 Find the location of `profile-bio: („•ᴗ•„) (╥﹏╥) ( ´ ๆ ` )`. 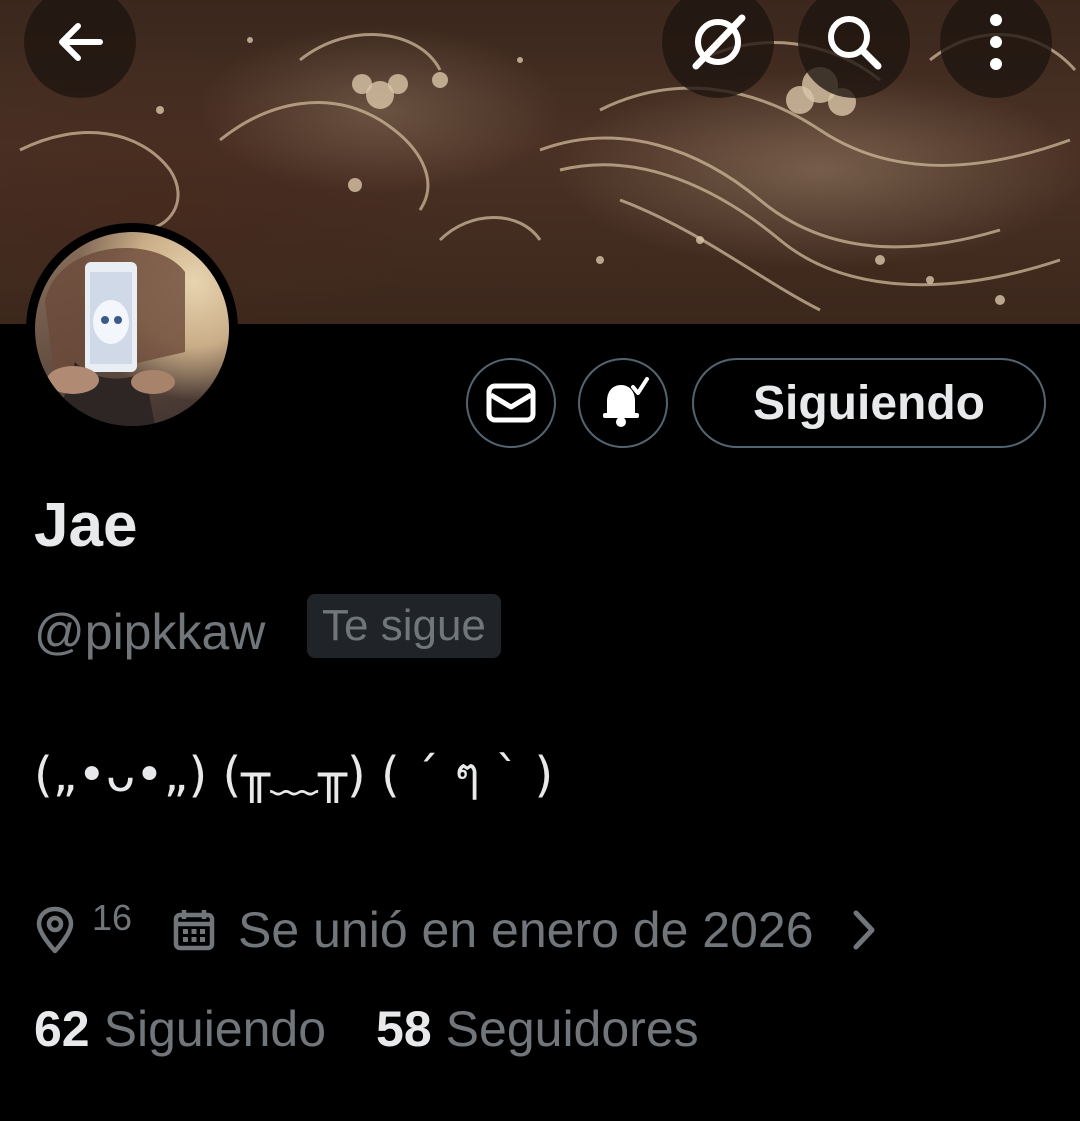

profile-bio: („•ᴗ•„) (╥﹏╥) ( ´ ๆ ` ) is located at coordinates (294, 775).